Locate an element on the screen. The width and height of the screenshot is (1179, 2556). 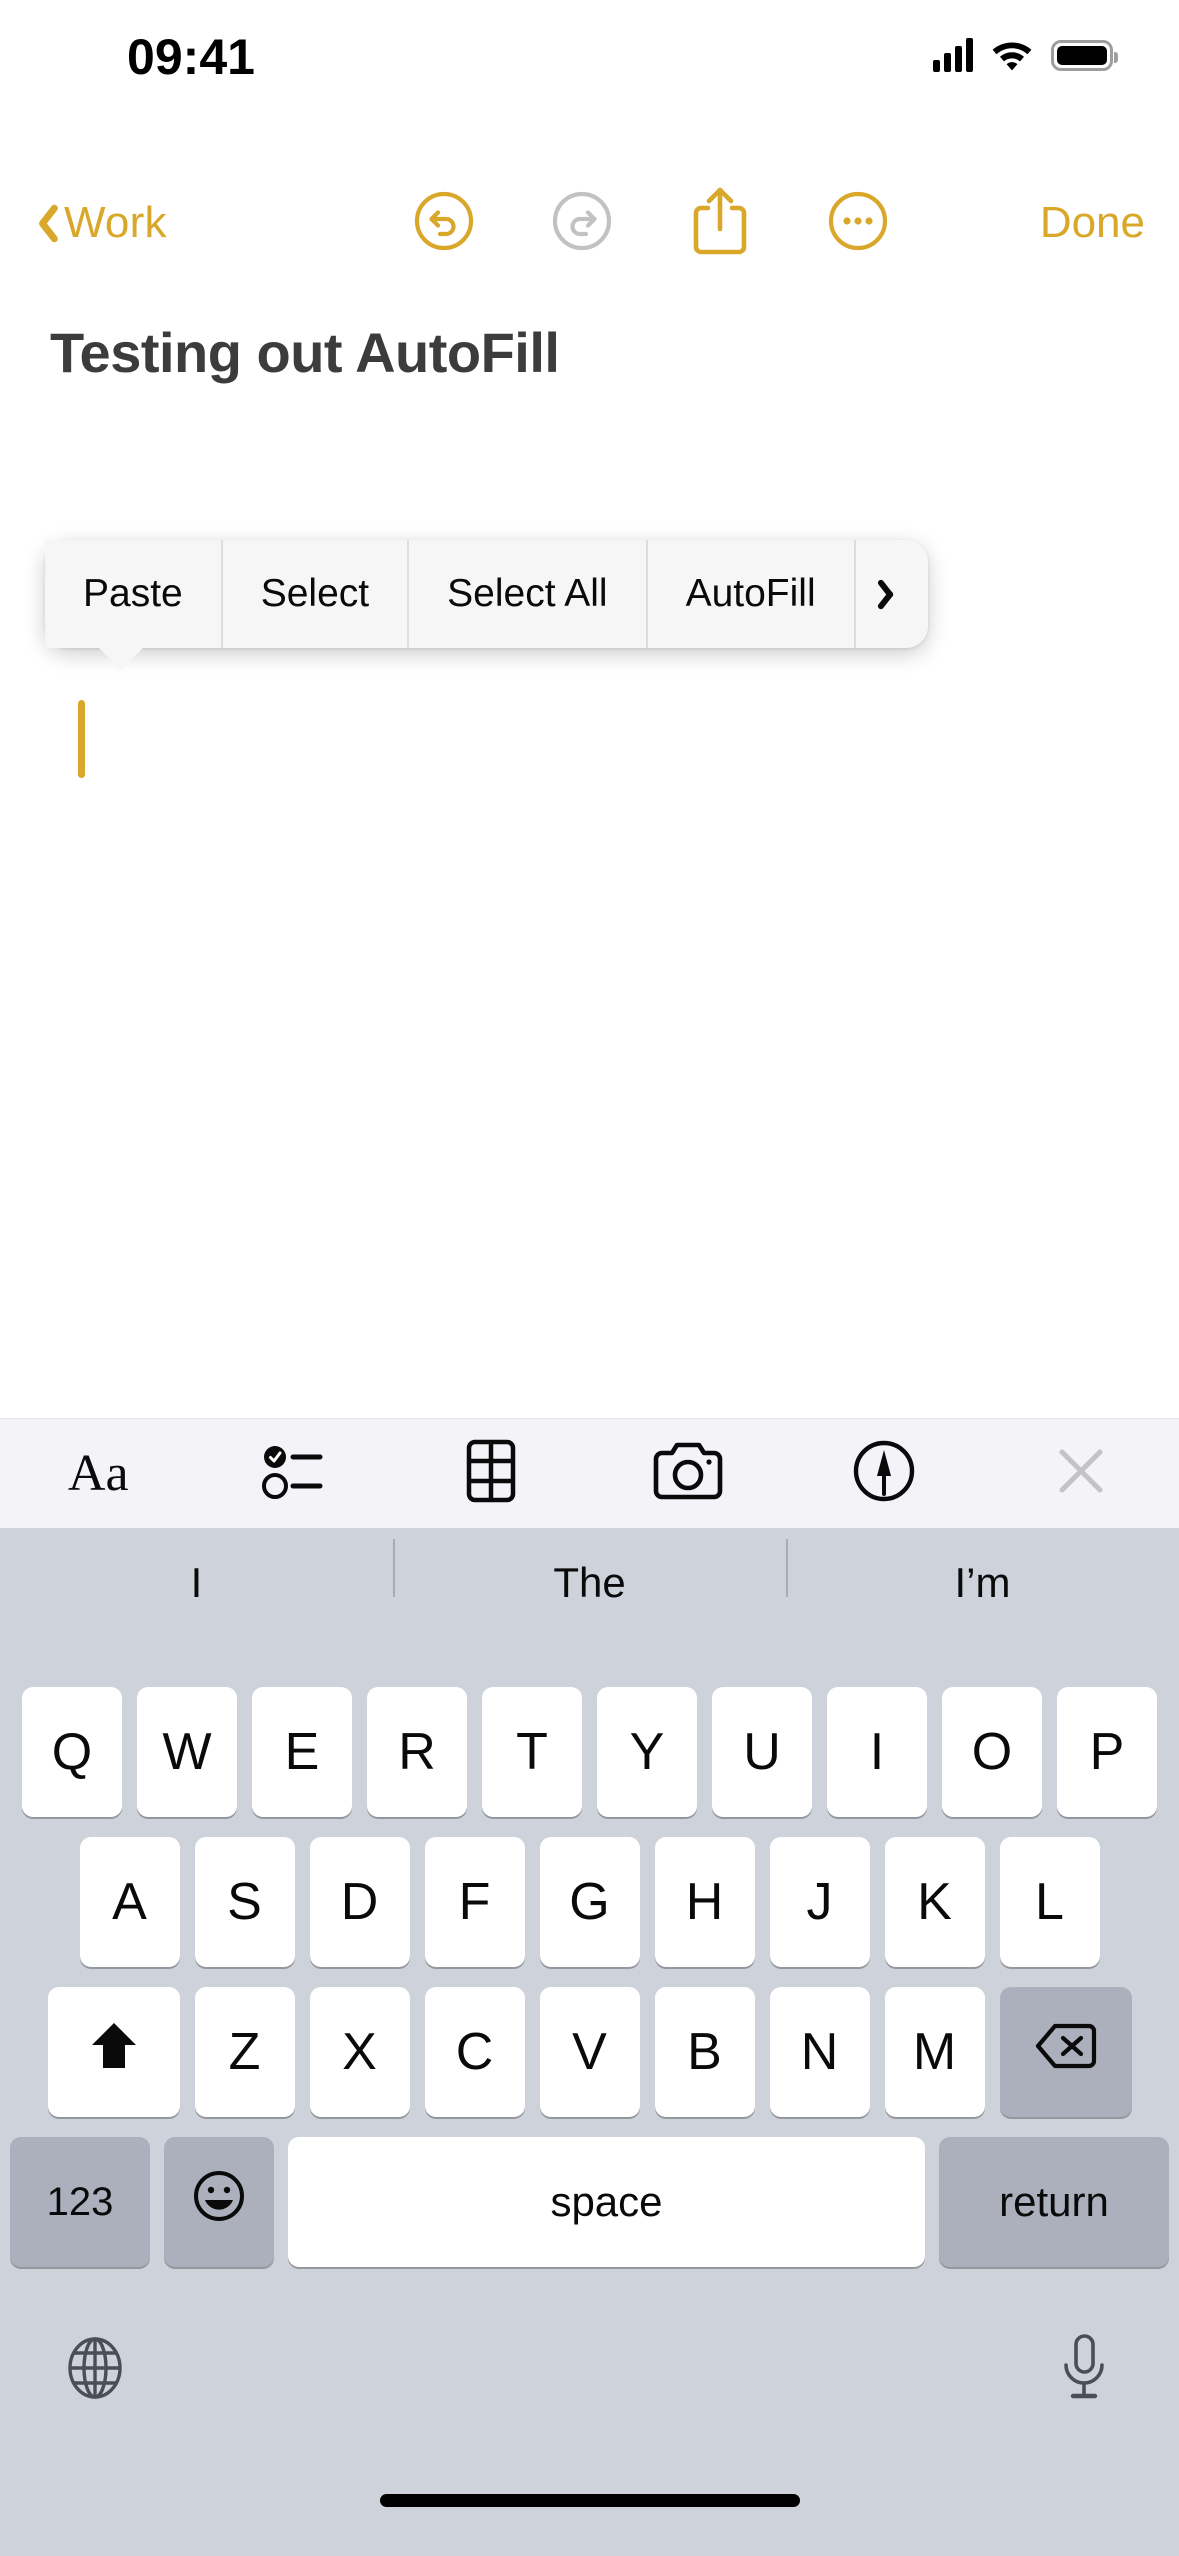
close-x-icon is located at coordinates (1081, 1473).